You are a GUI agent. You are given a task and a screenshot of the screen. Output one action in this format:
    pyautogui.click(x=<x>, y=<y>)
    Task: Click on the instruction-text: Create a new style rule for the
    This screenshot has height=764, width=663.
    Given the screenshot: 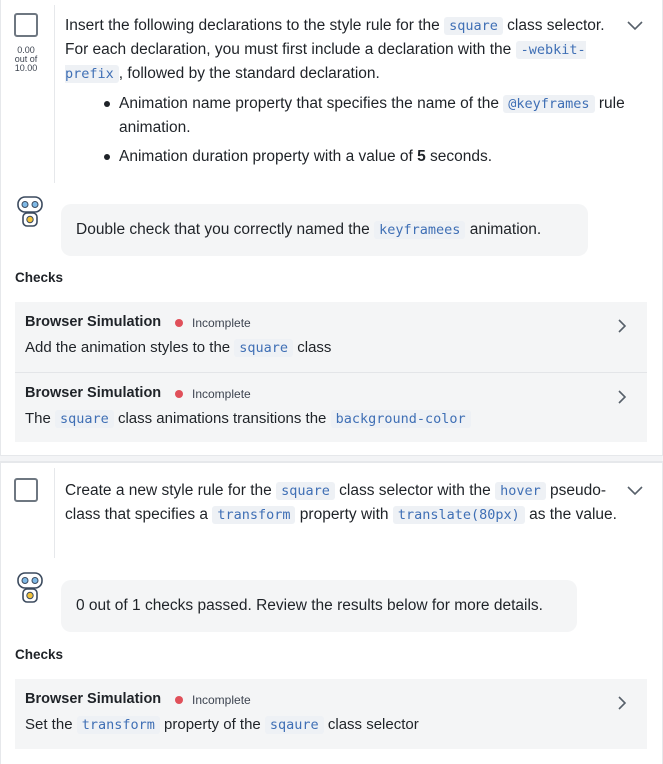 What is the action you would take?
    pyautogui.click(x=171, y=490)
    